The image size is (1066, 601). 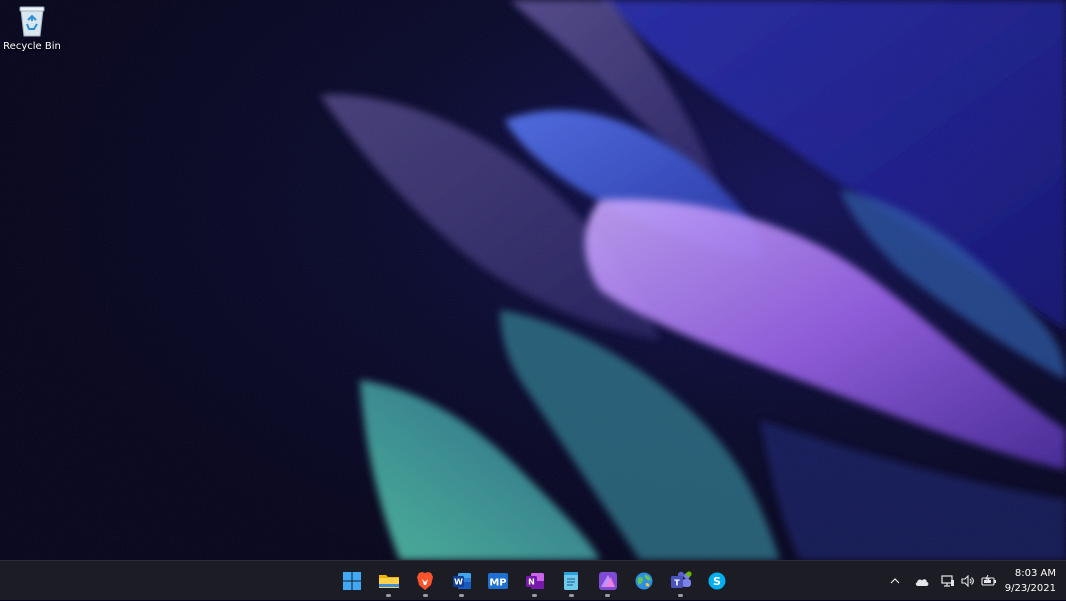 I want to click on start-button, so click(x=352, y=581).